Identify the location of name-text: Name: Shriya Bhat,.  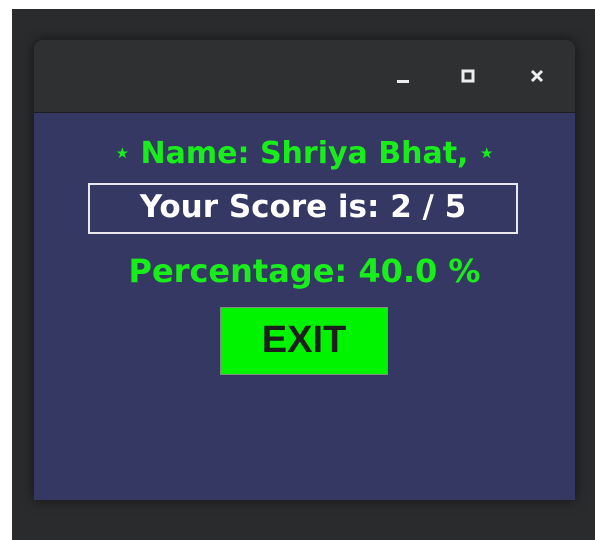
(304, 153).